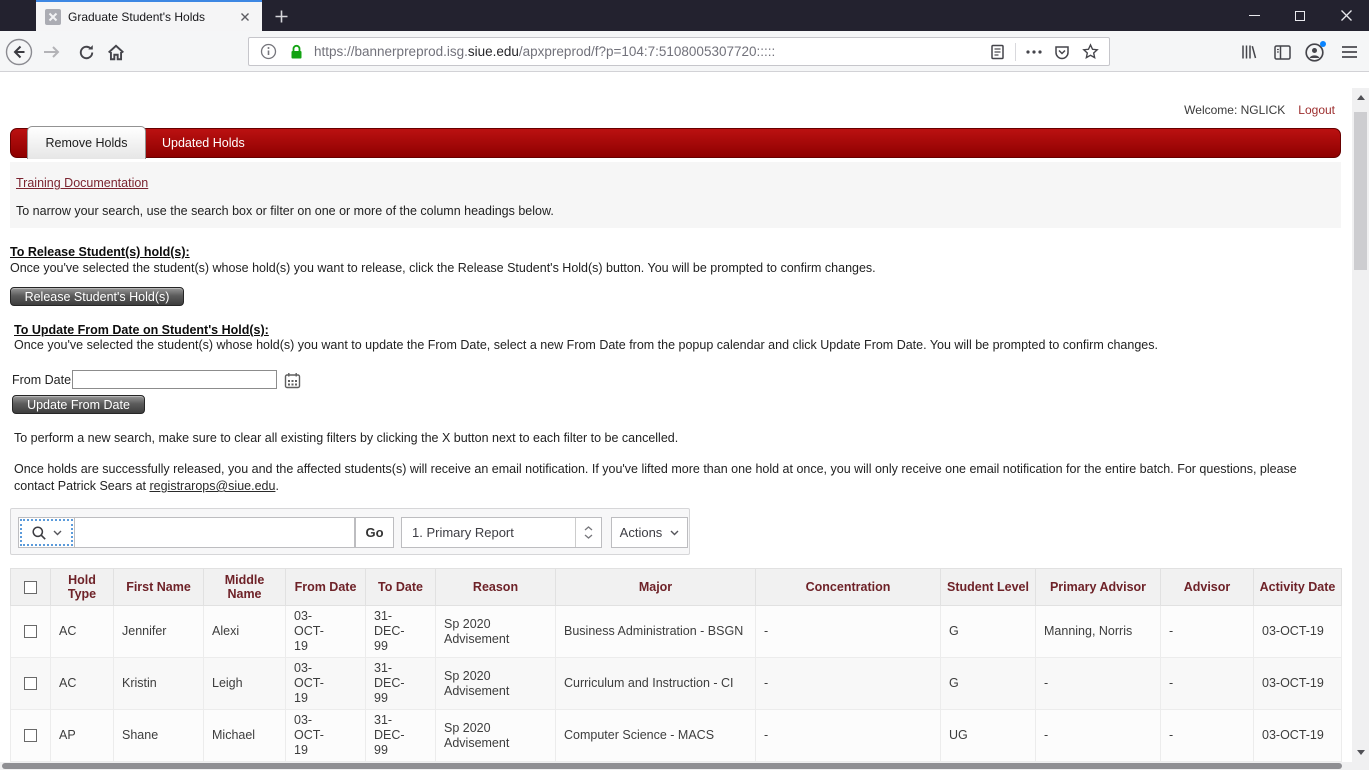 The width and height of the screenshot is (1369, 770). Describe the element at coordinates (1297, 735) in the screenshot. I see `cell-activity-date: 03-OCT-19` at that location.